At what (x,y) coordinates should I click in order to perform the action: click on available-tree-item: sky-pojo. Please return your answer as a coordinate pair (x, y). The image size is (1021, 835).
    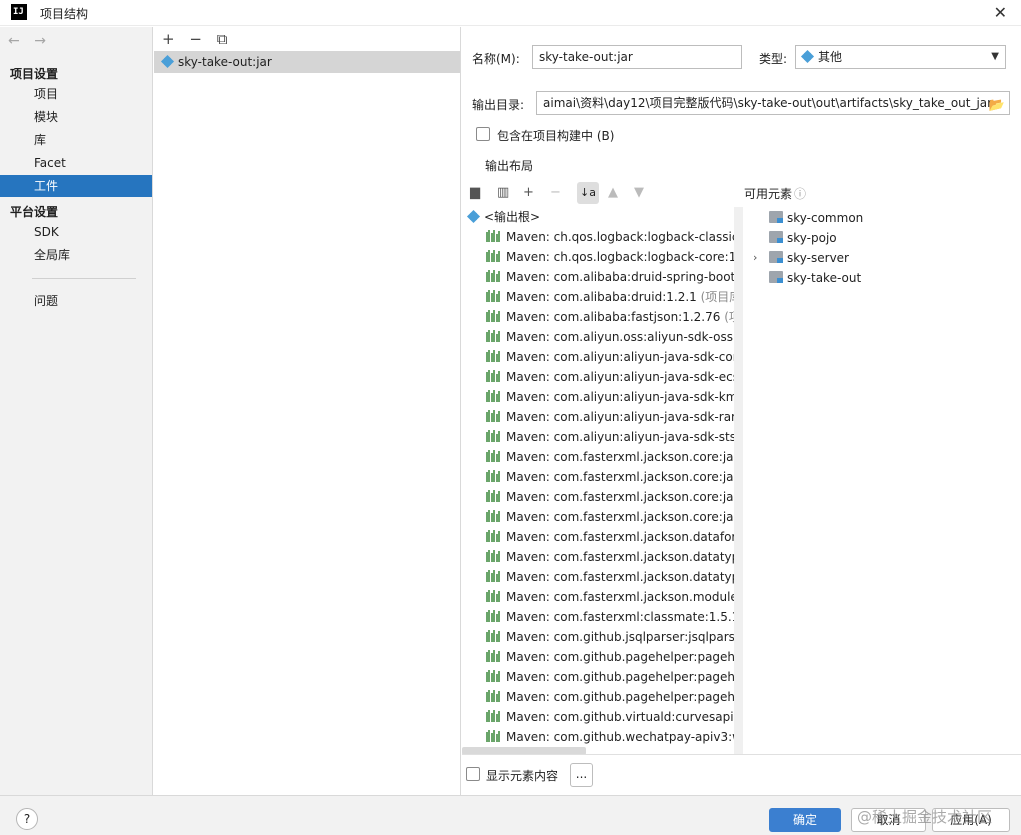
    Looking at the image, I should click on (803, 238).